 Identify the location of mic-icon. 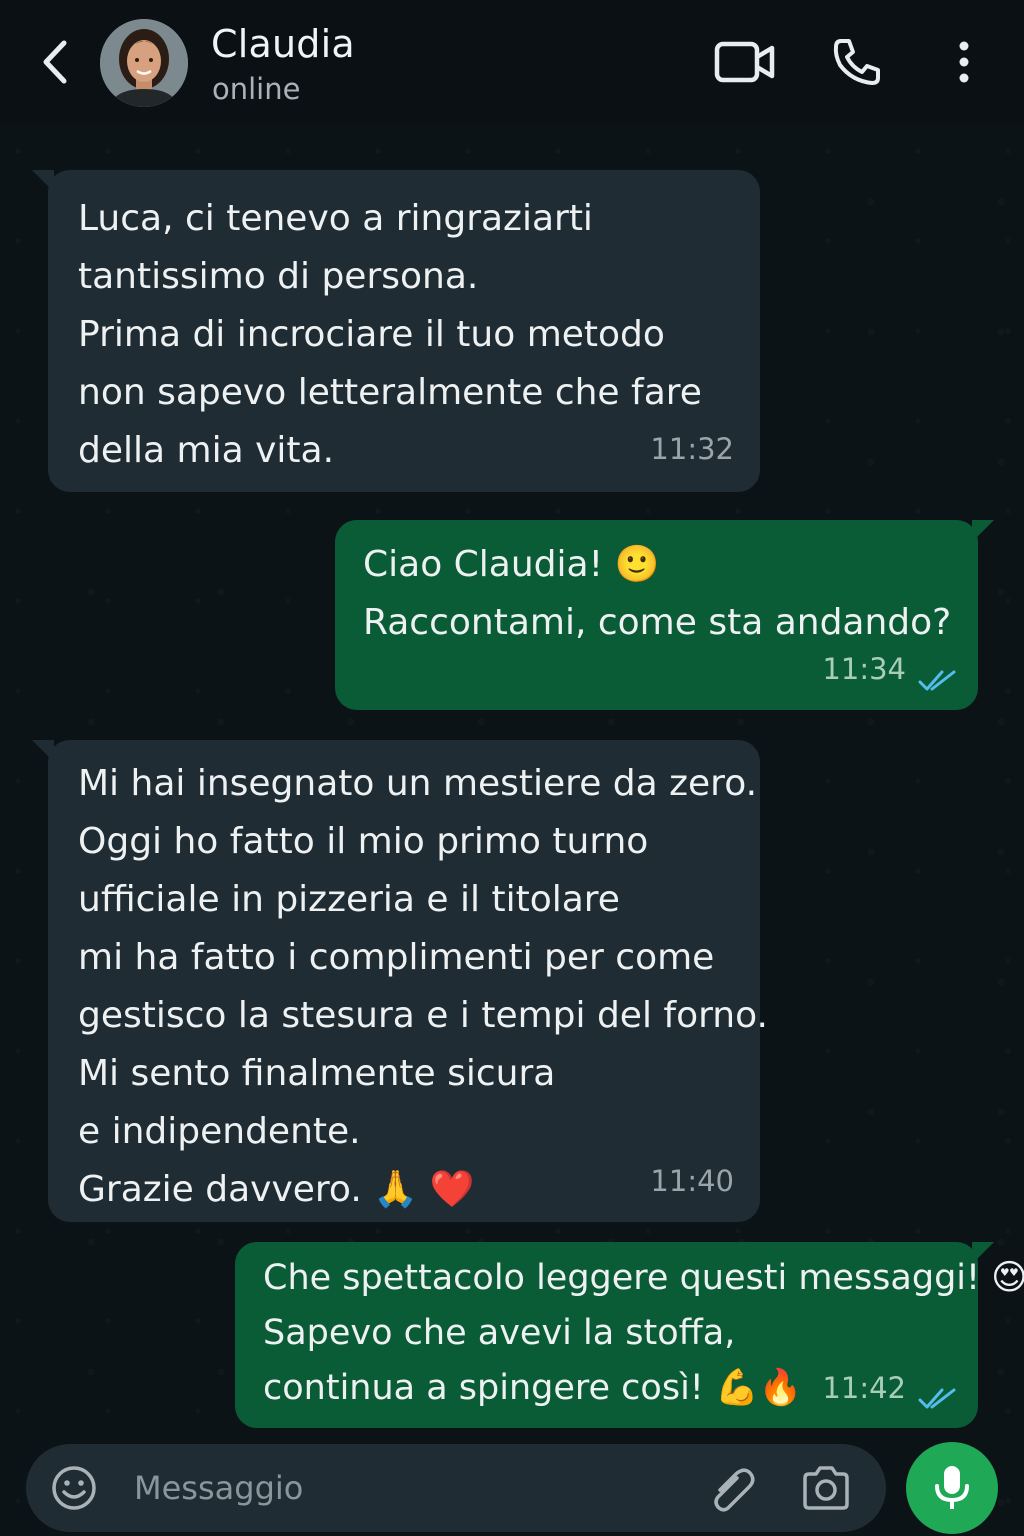
(952, 1487).